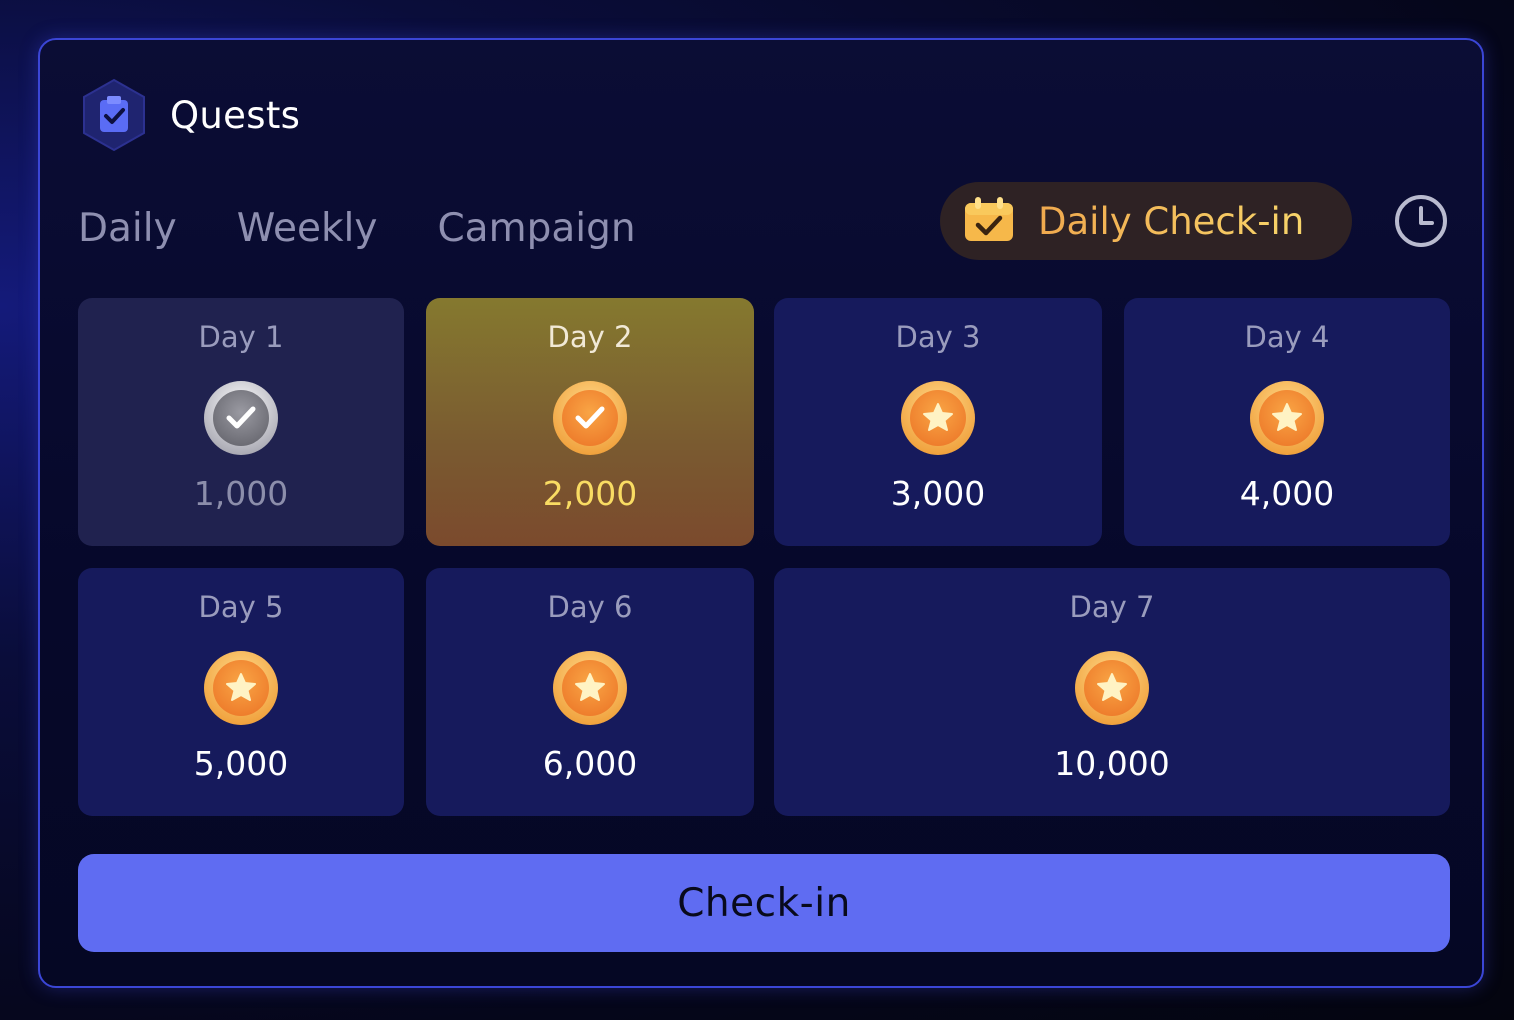  Describe the element at coordinates (307, 228) in the screenshot. I see `tab-weekly: Weekly` at that location.